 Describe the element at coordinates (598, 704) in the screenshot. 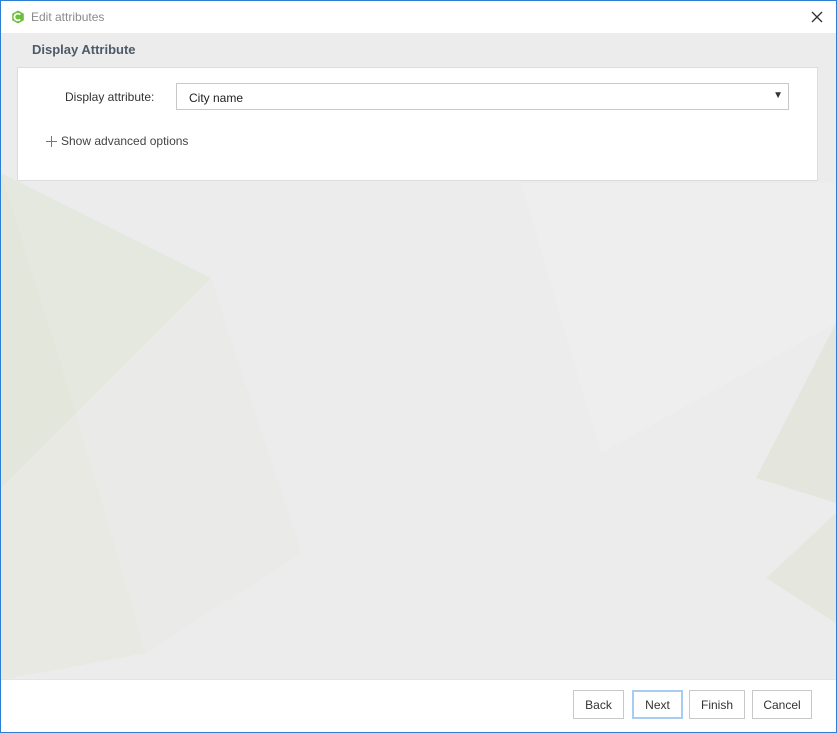

I see `back-button: Back` at that location.